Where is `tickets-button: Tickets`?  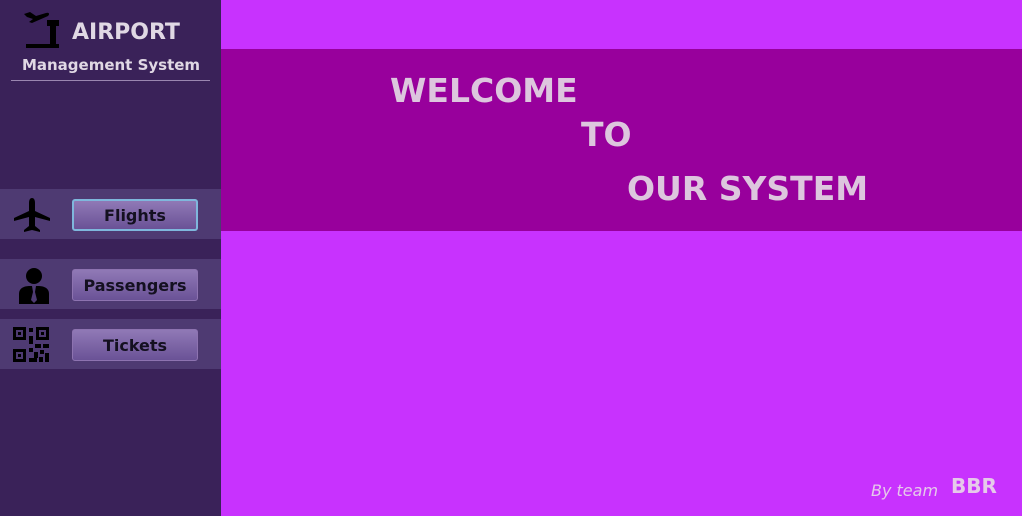
tickets-button: Tickets is located at coordinates (135, 345).